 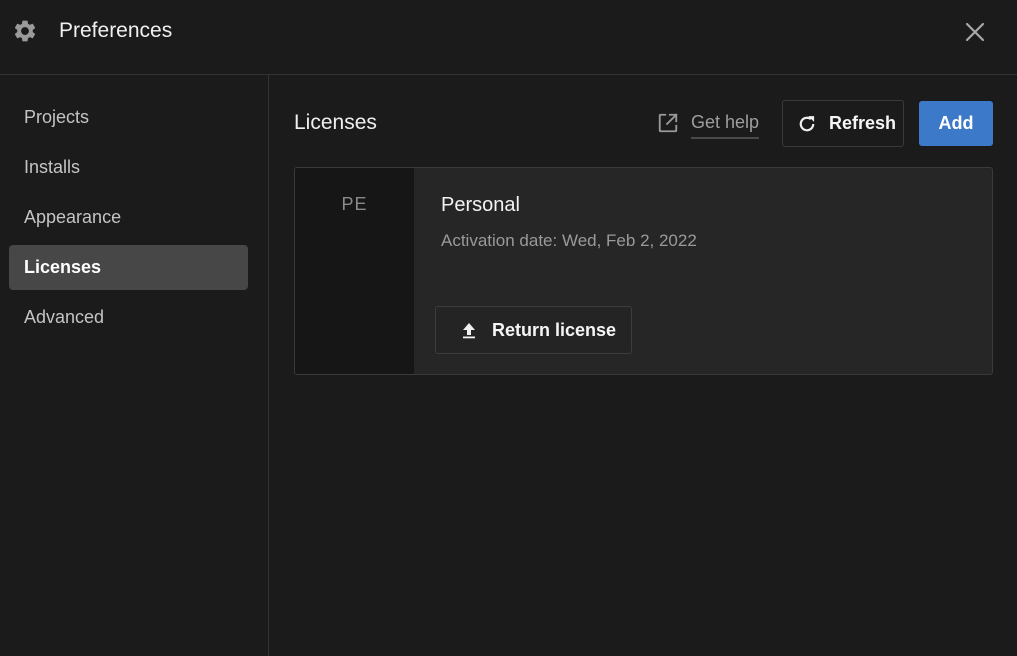 What do you see at coordinates (508, 37) in the screenshot?
I see `title-bar: Preferences` at bounding box center [508, 37].